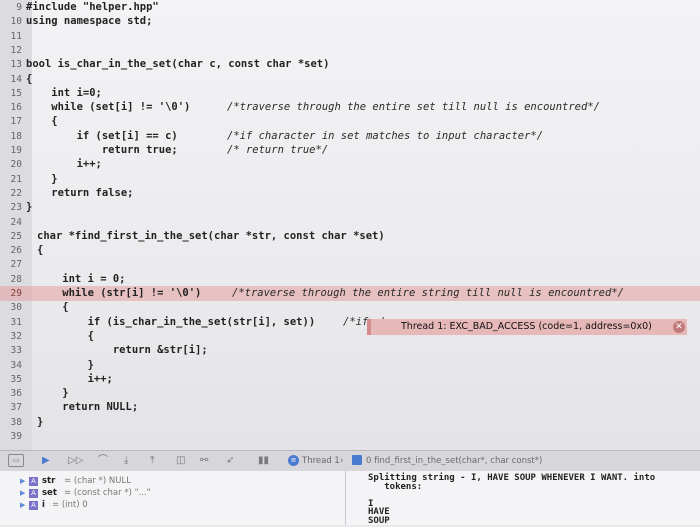  Describe the element at coordinates (152, 461) in the screenshot. I see `step-out-icon: ⤒` at that location.